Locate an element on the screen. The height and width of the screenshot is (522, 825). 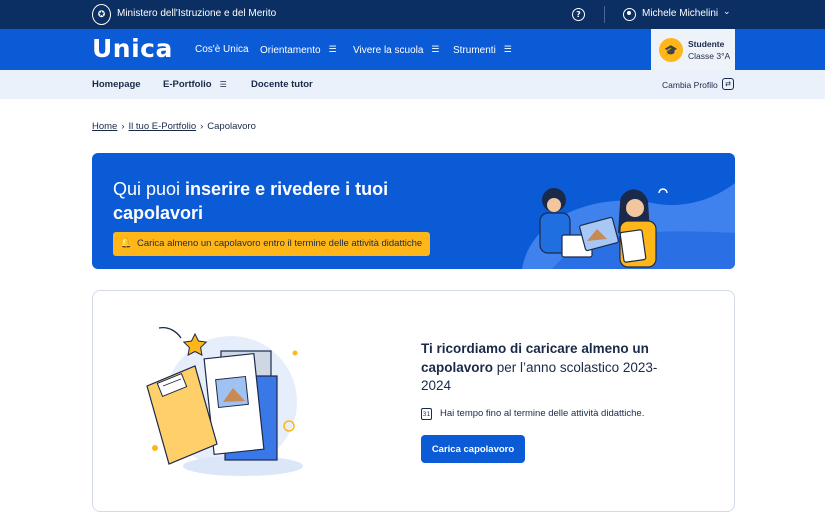
graduation-cap-icon: 🎓 is located at coordinates (671, 50).